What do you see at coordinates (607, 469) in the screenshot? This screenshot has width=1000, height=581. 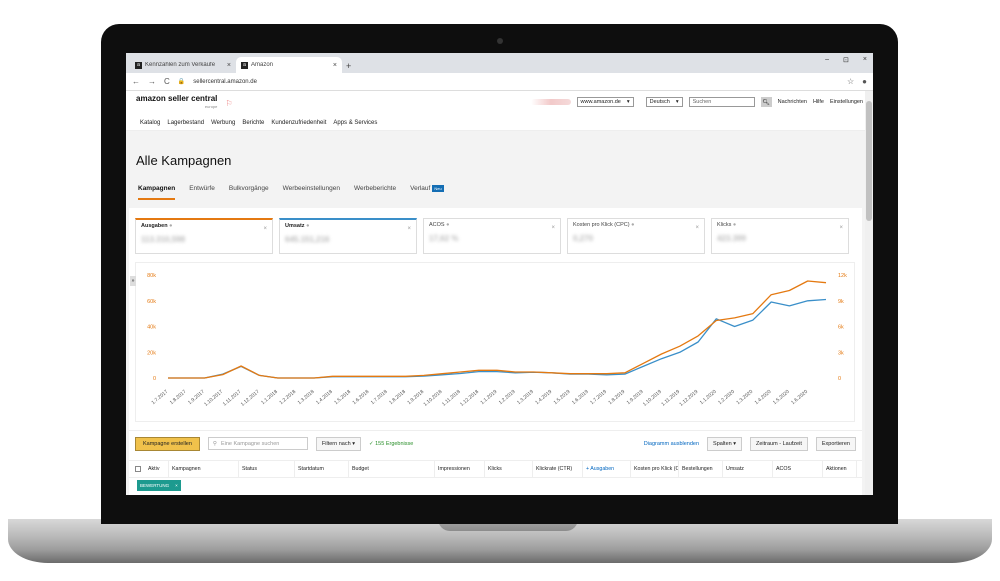 I see `column-header: + Ausgaben` at bounding box center [607, 469].